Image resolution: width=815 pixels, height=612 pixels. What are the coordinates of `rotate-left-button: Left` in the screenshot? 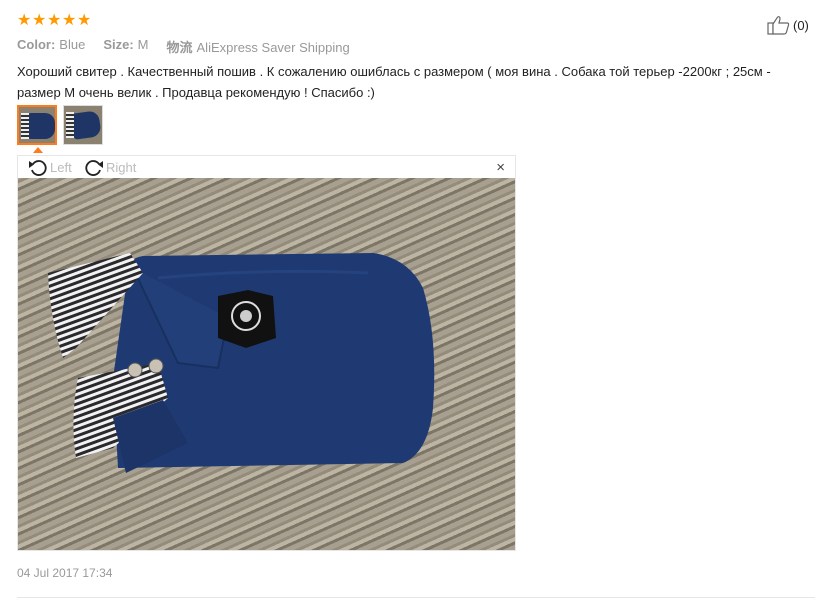 It's located at (50, 167).